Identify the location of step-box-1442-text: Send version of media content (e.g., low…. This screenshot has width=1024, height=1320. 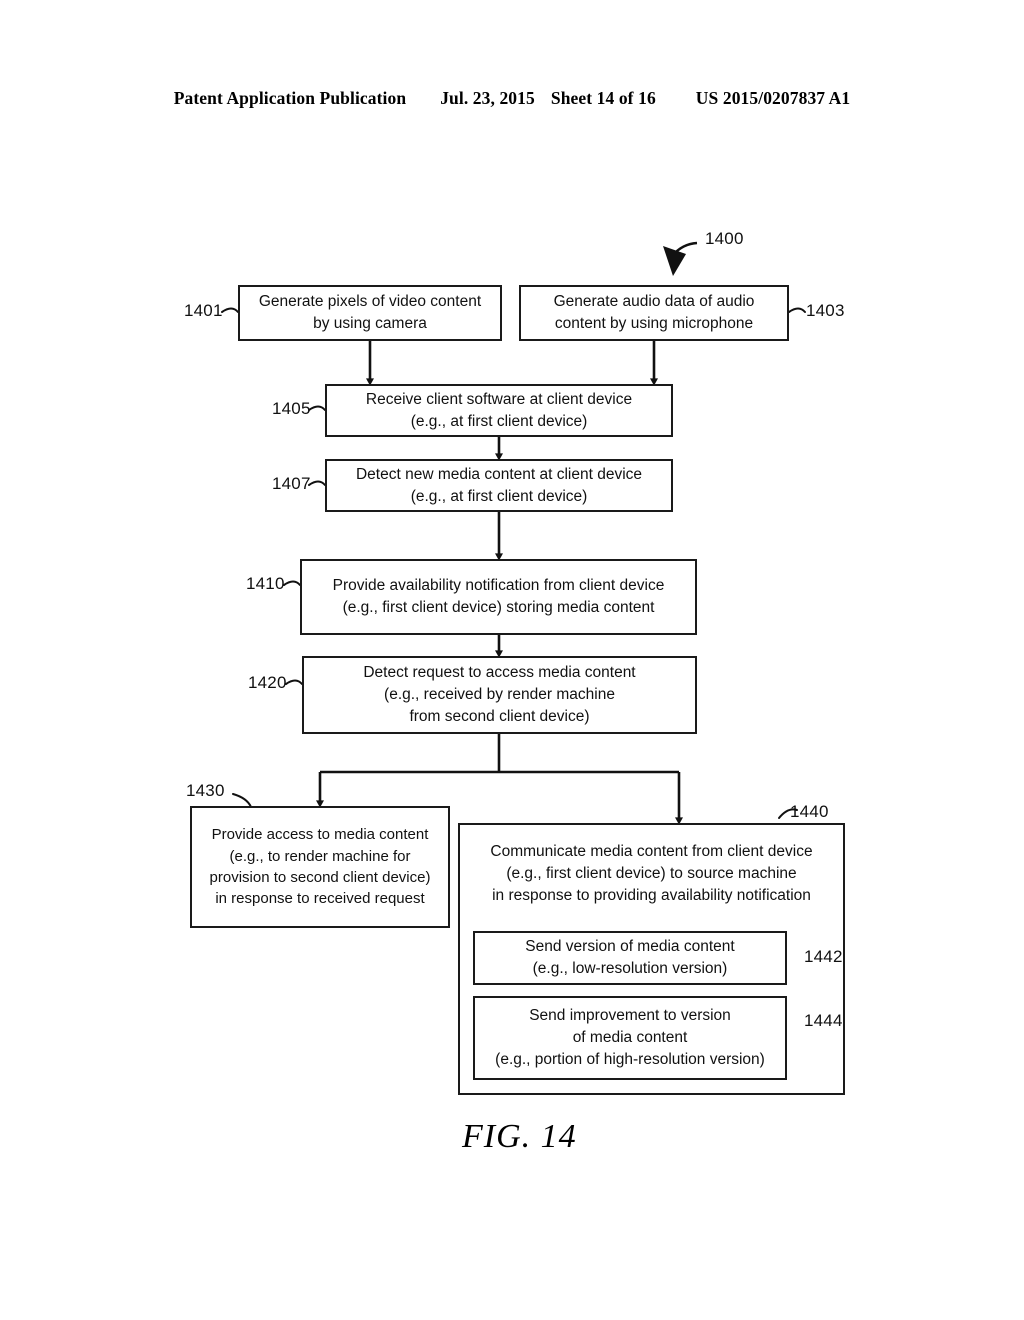
(630, 957).